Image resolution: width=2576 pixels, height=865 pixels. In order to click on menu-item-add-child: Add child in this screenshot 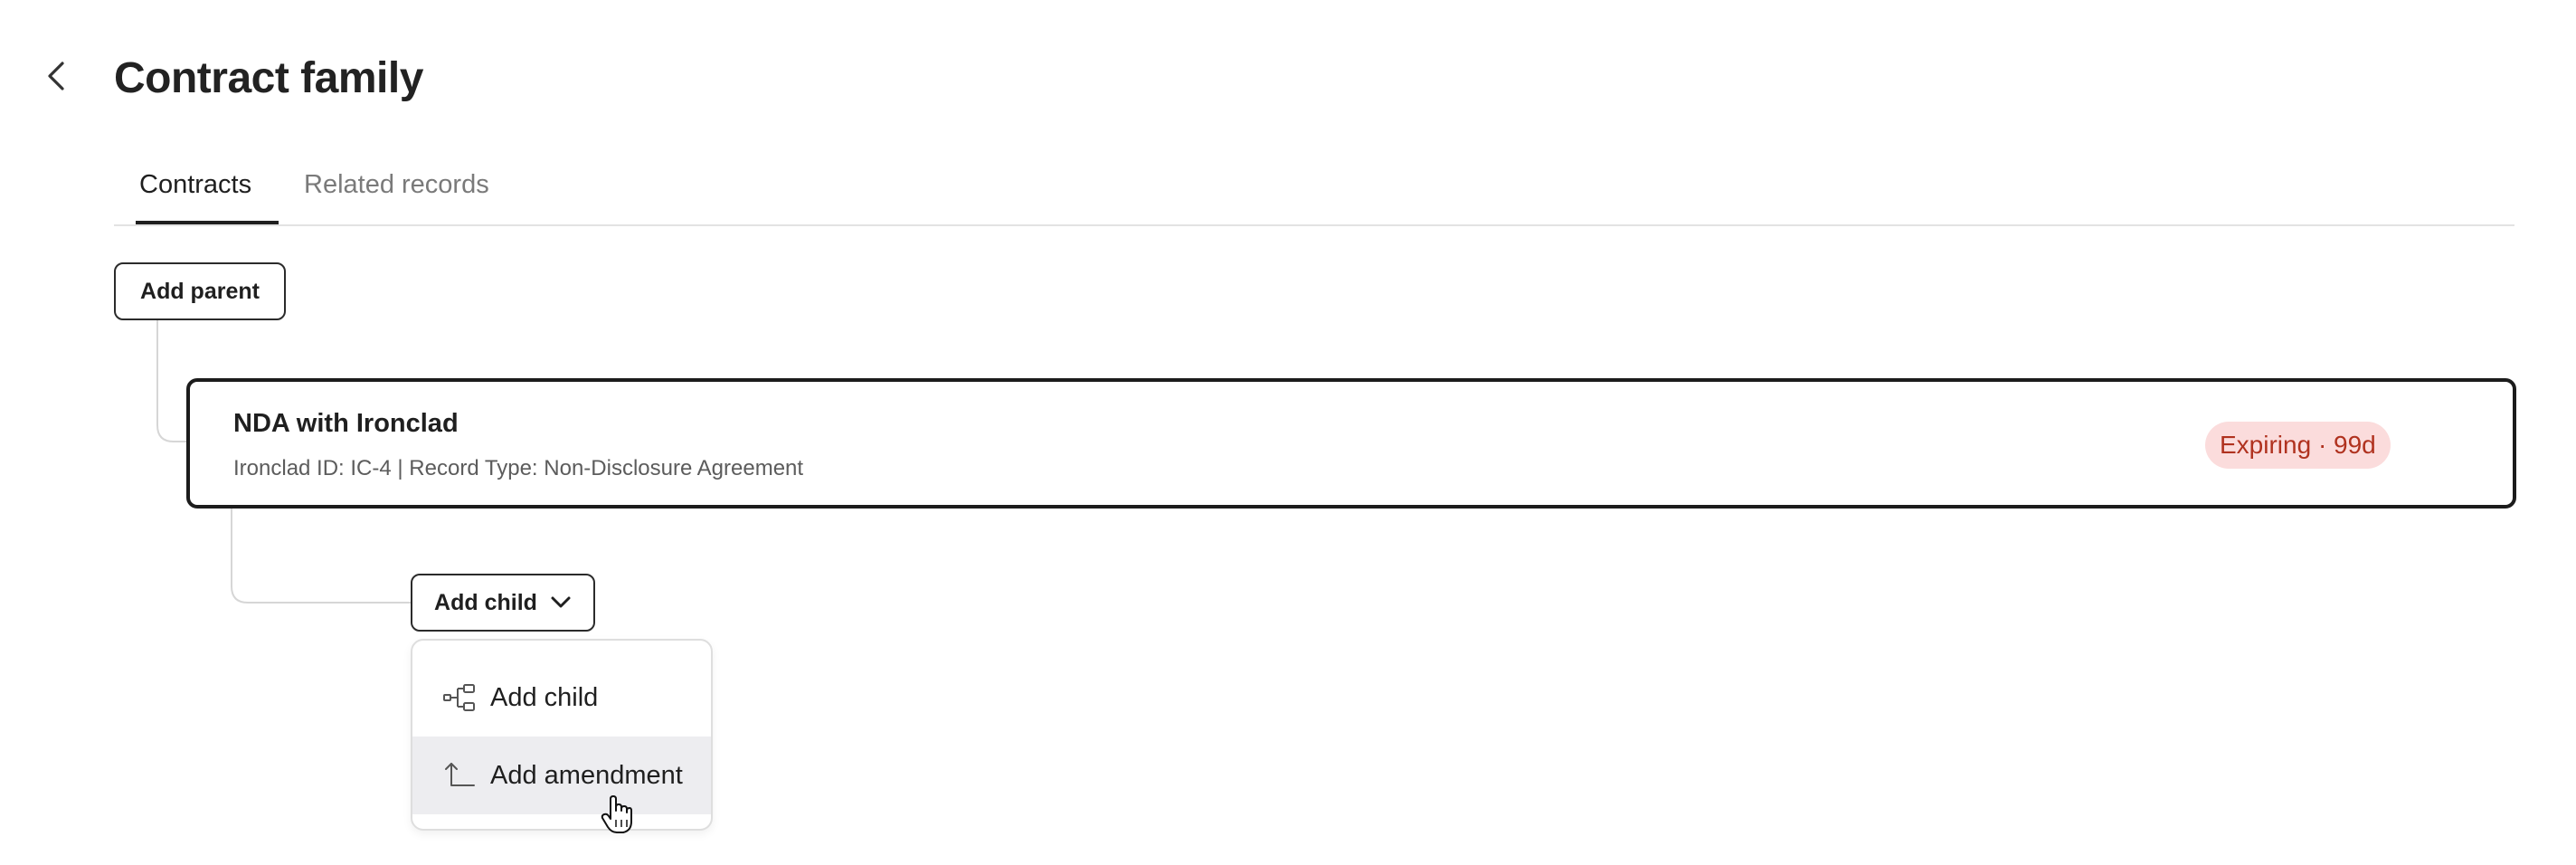, I will do `click(561, 698)`.